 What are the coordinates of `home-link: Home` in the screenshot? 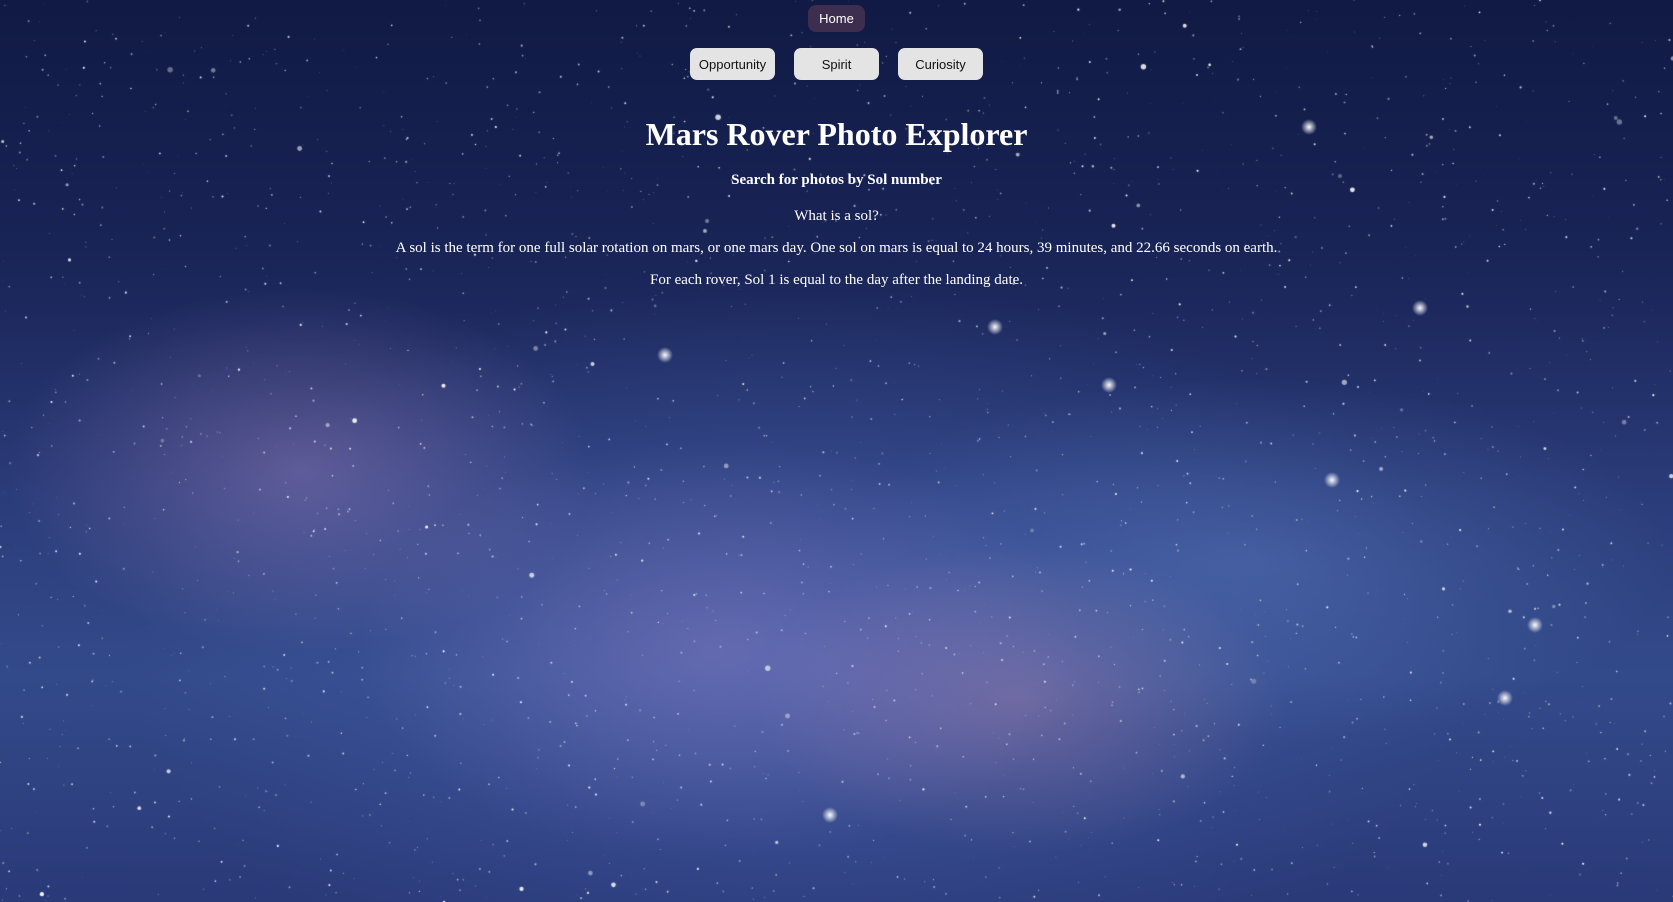 It's located at (836, 18).